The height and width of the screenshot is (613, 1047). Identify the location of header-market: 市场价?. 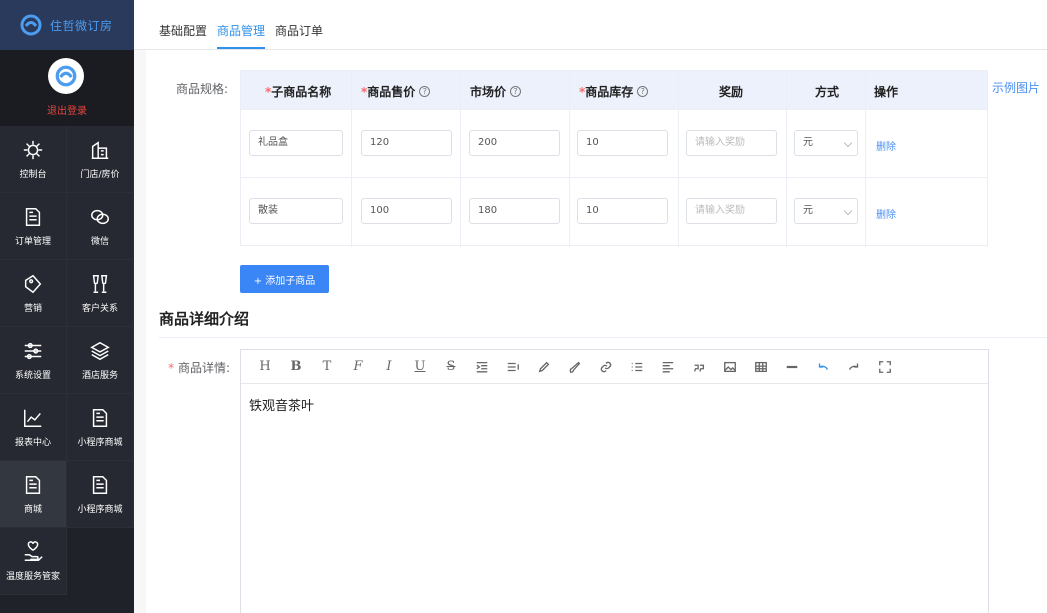
(496, 91).